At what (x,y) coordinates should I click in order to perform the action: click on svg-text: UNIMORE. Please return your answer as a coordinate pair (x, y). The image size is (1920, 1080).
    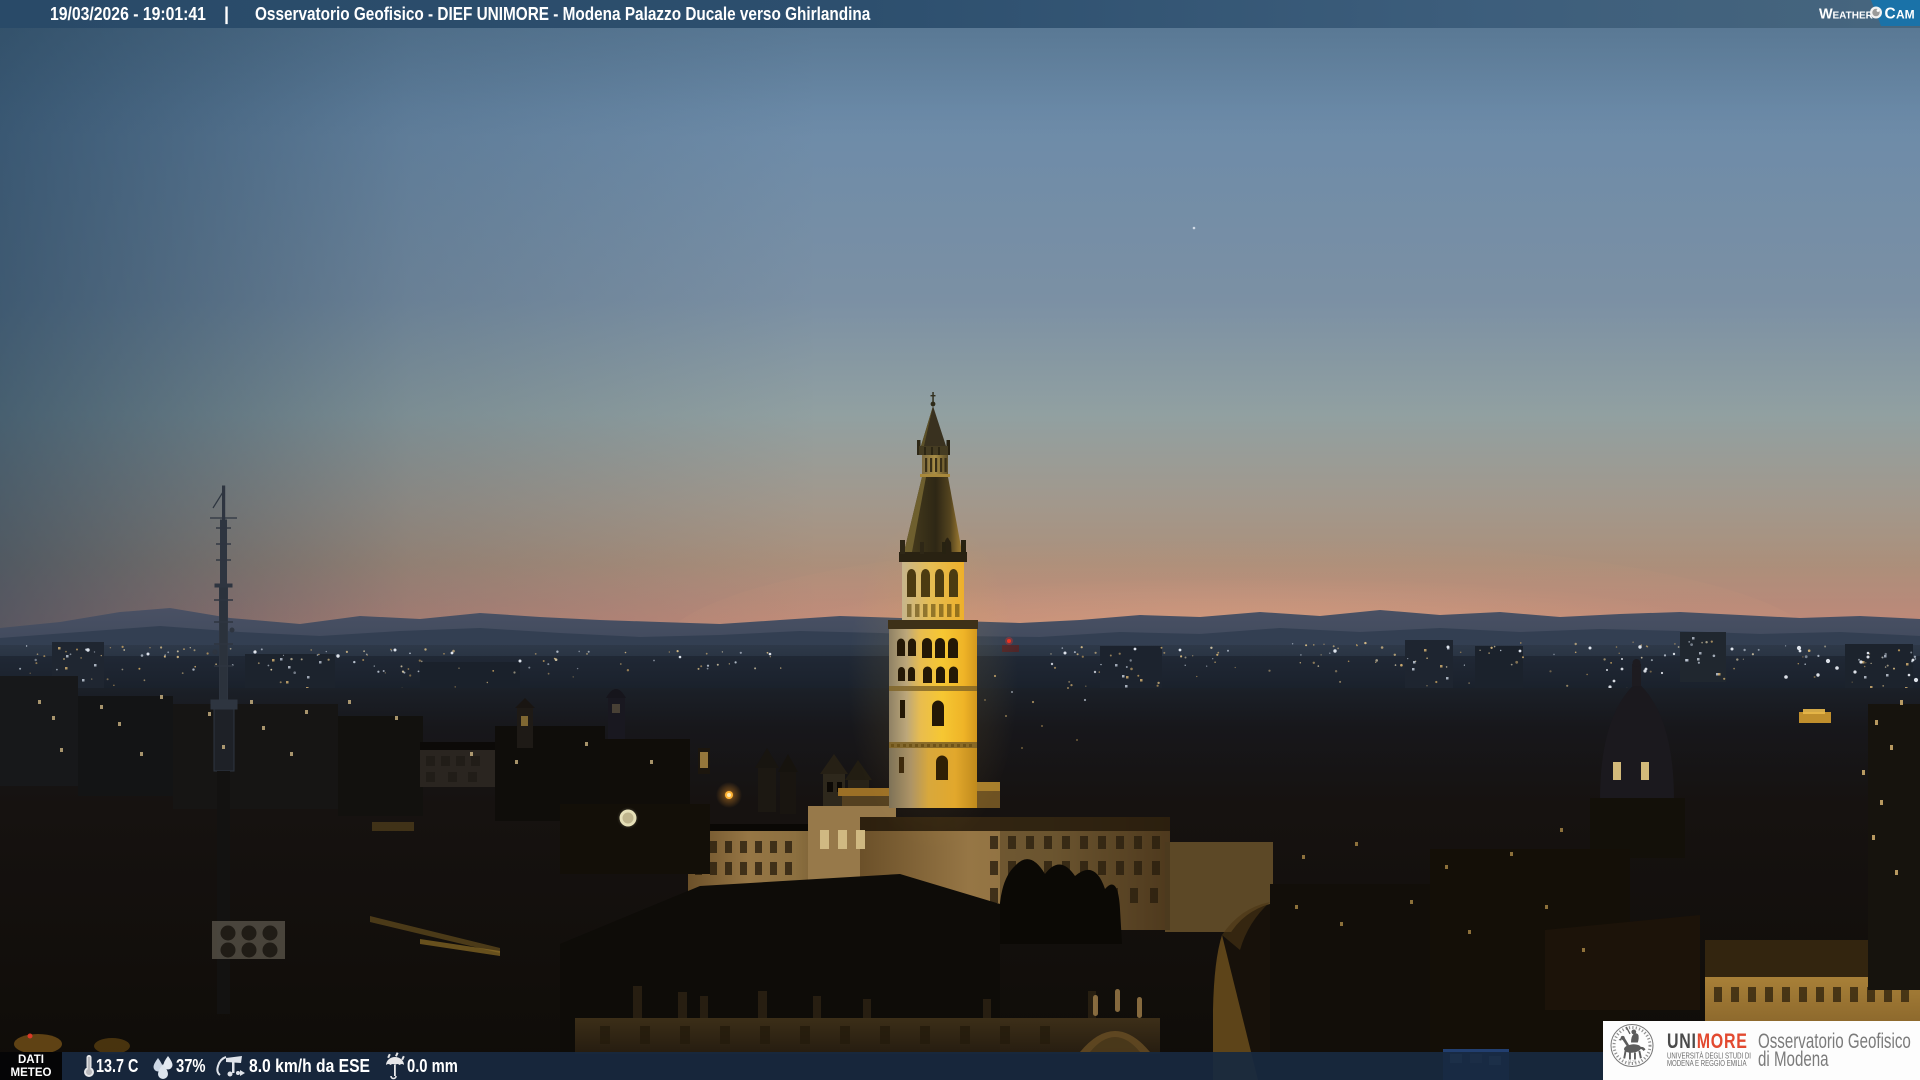
    Looking at the image, I should click on (1707, 1041).